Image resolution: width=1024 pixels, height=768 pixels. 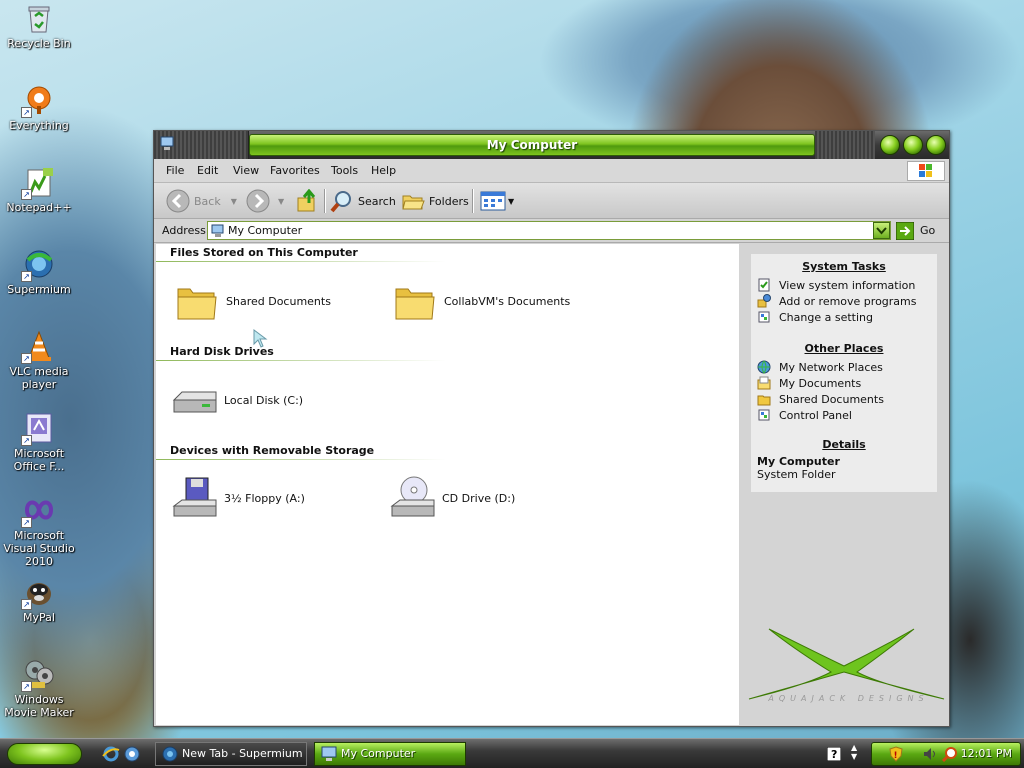 I want to click on views-button: ▼, so click(x=497, y=201).